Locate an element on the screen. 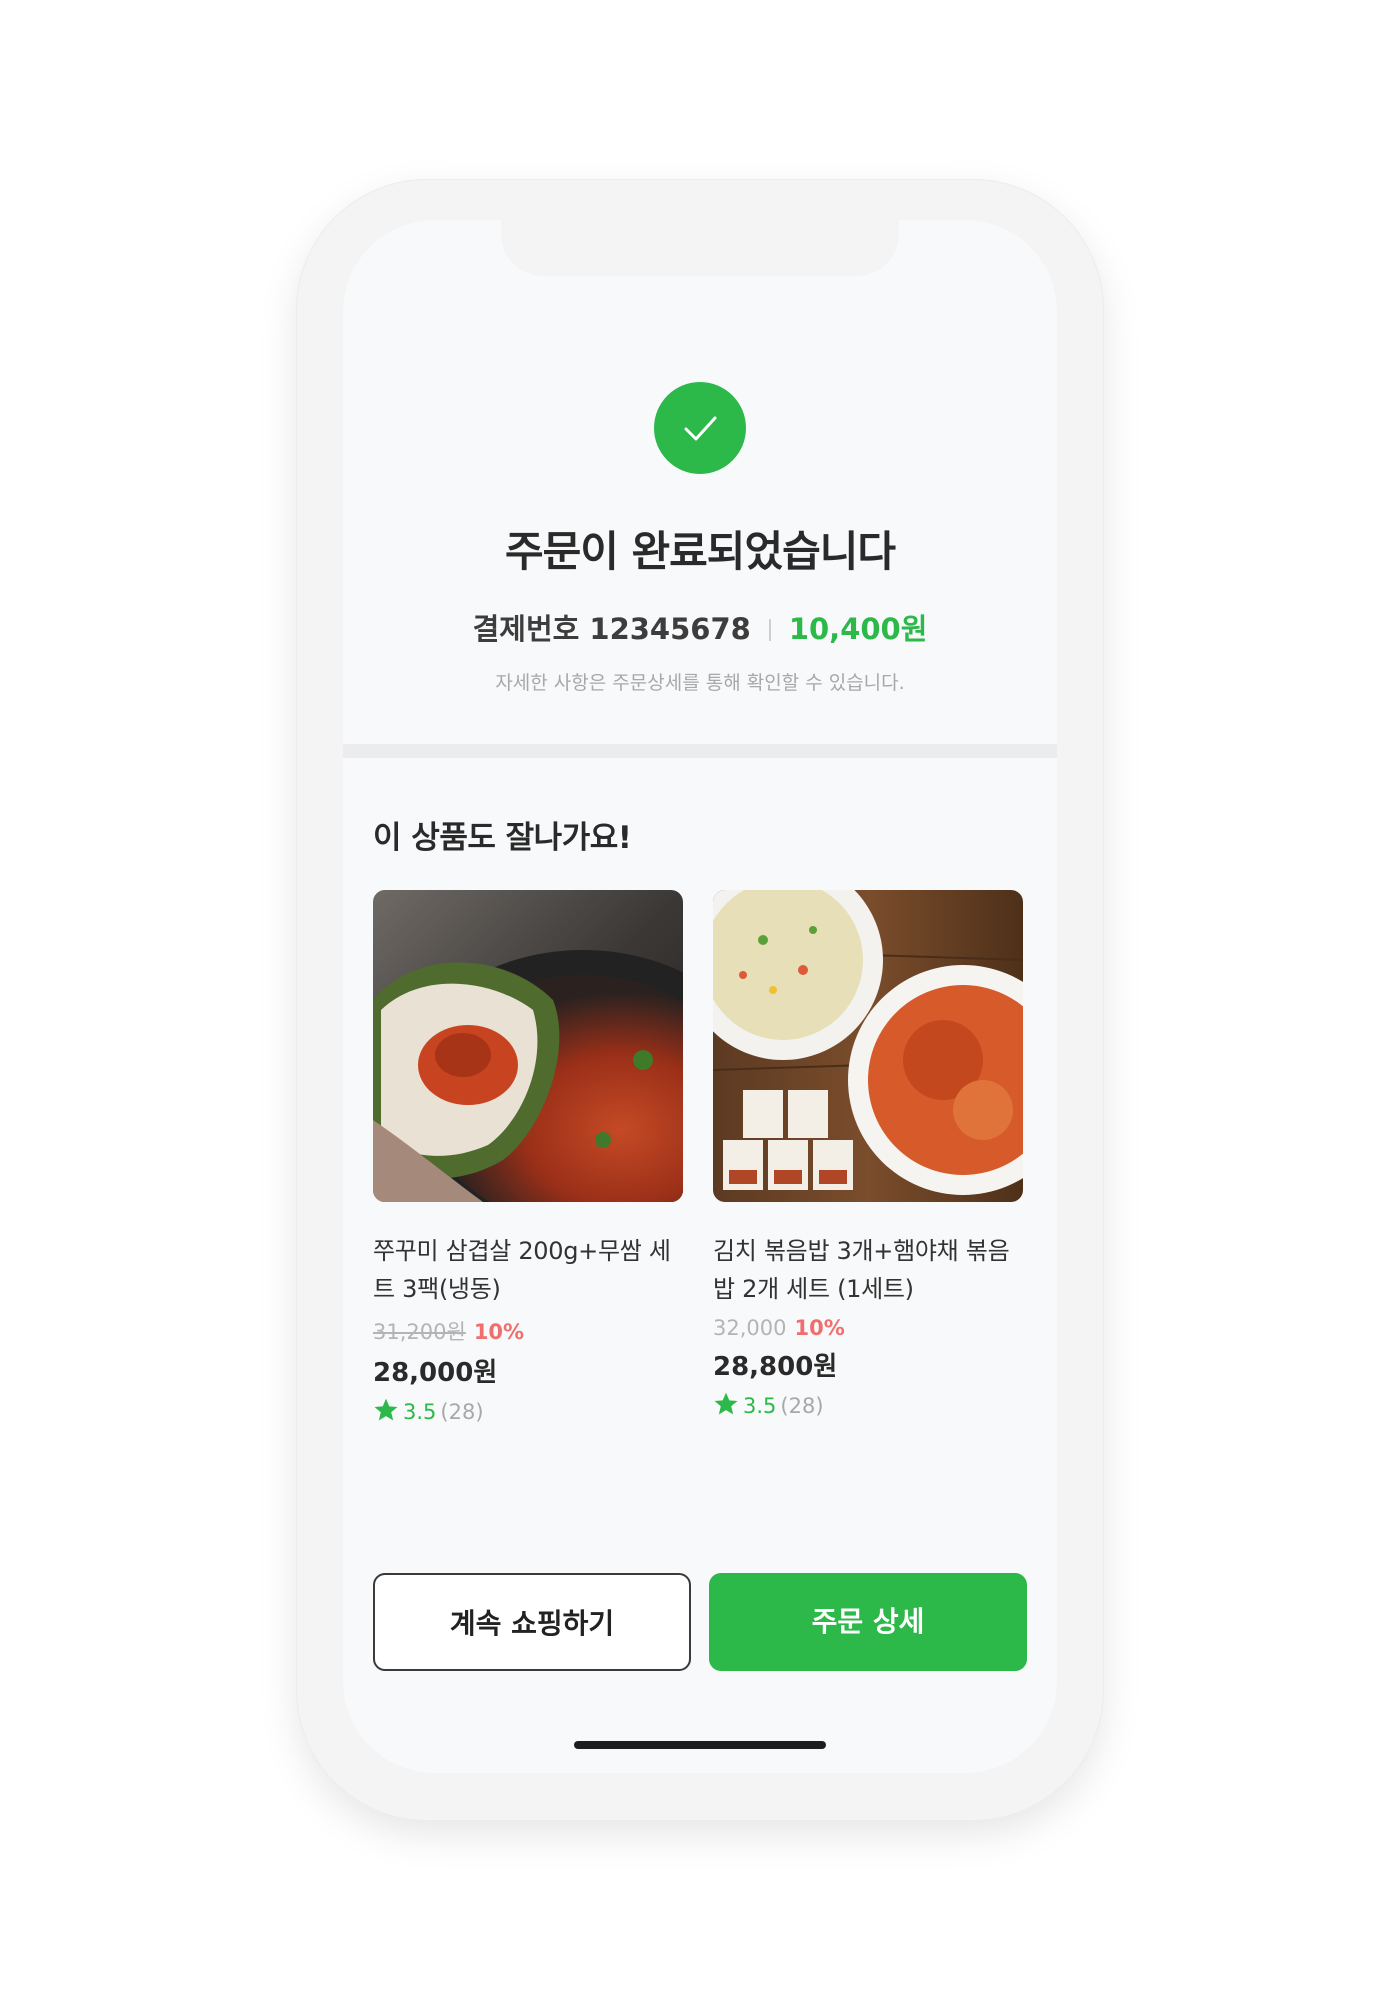 This screenshot has width=1400, height=2000. recommend-title: 이 상품도 잘나가요! is located at coordinates (502, 838).